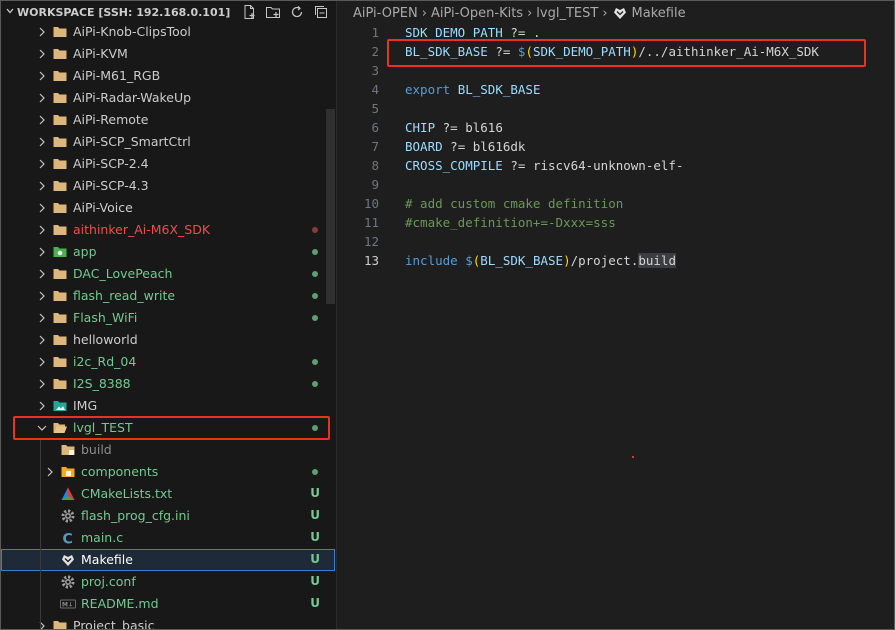 The height and width of the screenshot is (630, 895). What do you see at coordinates (454, 127) in the screenshot?
I see `code-line: CHIP ?= bl616` at bounding box center [454, 127].